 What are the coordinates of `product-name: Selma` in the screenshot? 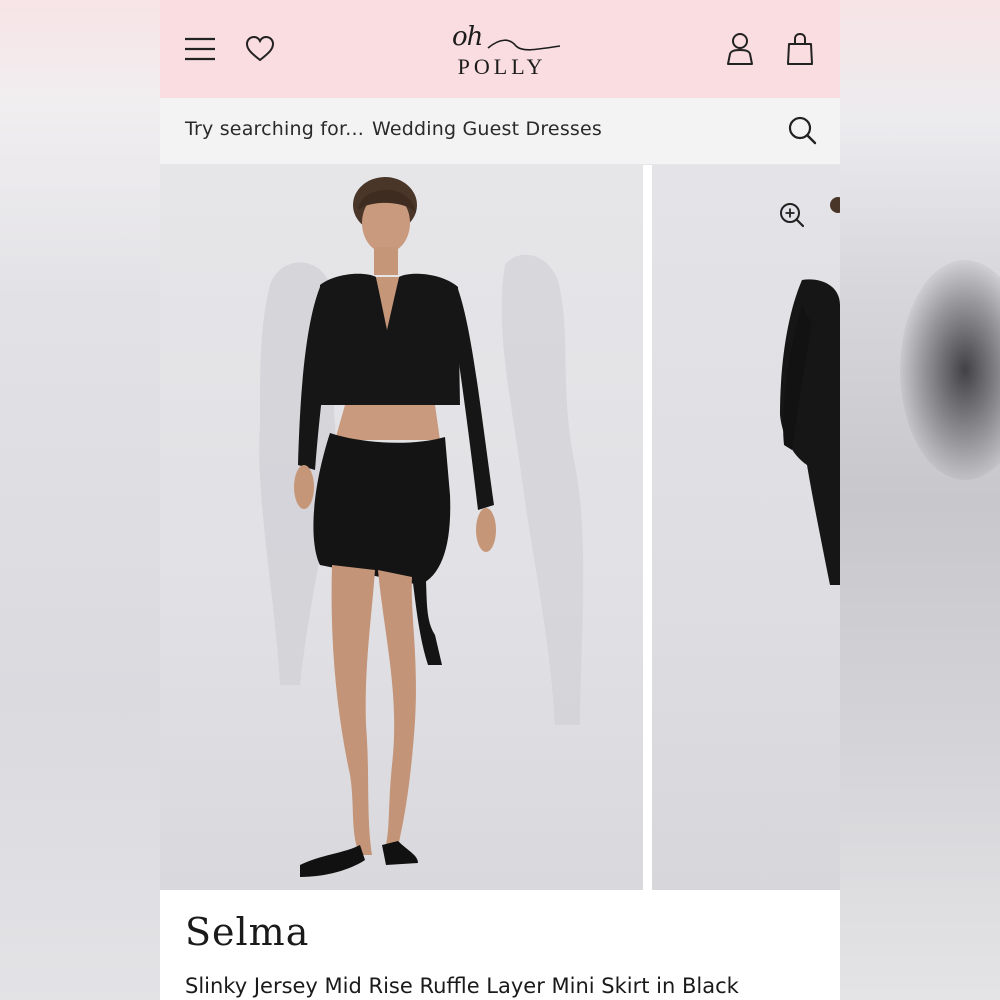 It's located at (247, 932).